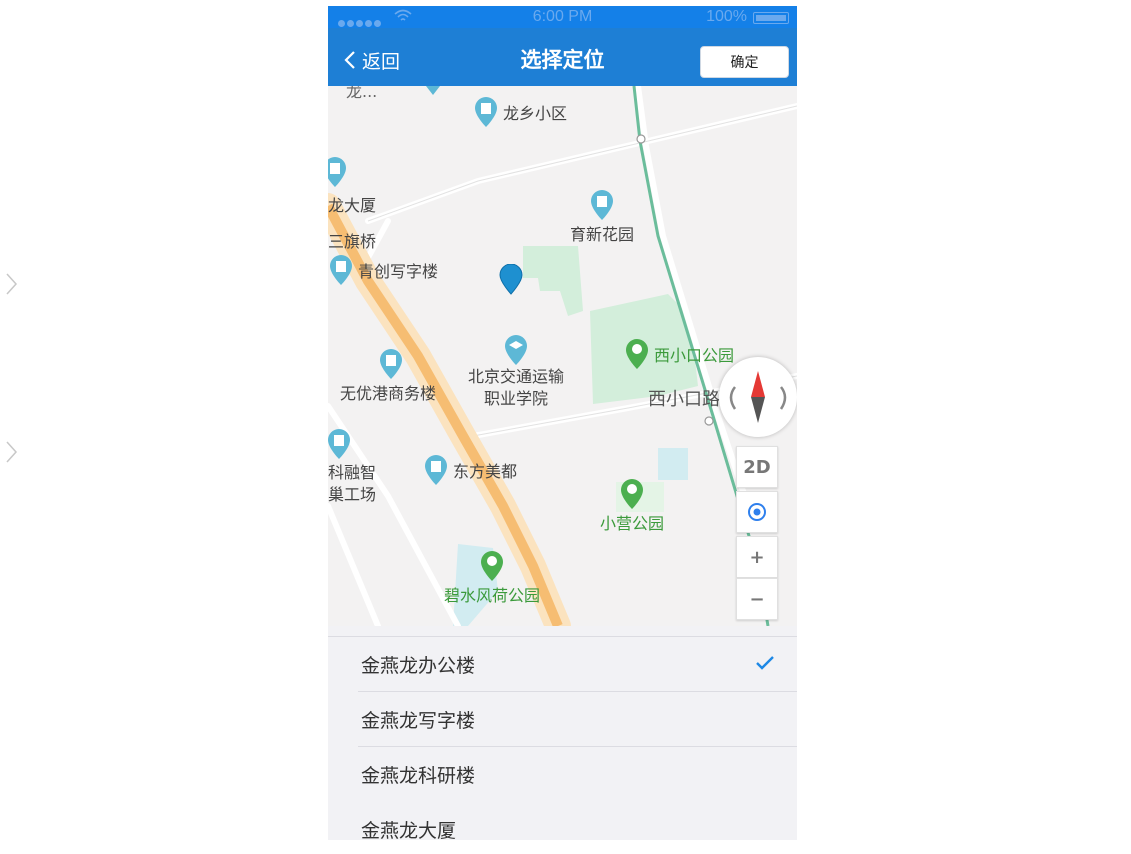 The image size is (1131, 854). I want to click on school-pin-icon, so click(516, 350).